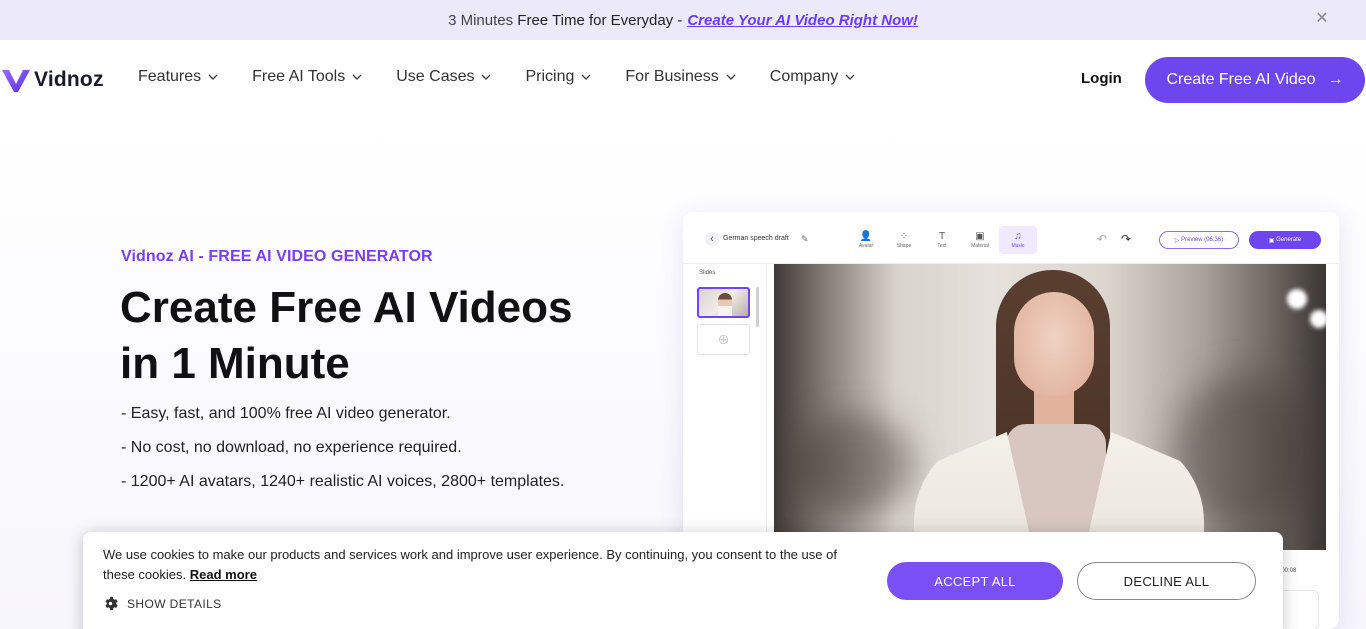 Image resolution: width=1366 pixels, height=629 pixels. Describe the element at coordinates (223, 574) in the screenshot. I see `read-more-link: Read more` at that location.